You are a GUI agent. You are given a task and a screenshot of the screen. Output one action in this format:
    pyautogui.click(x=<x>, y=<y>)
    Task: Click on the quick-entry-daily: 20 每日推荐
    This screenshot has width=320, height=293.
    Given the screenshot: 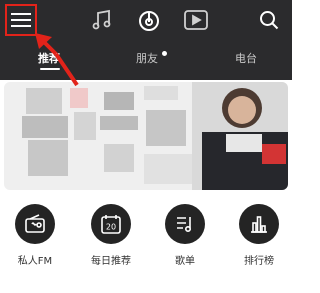 What is the action you would take?
    pyautogui.click(x=111, y=235)
    